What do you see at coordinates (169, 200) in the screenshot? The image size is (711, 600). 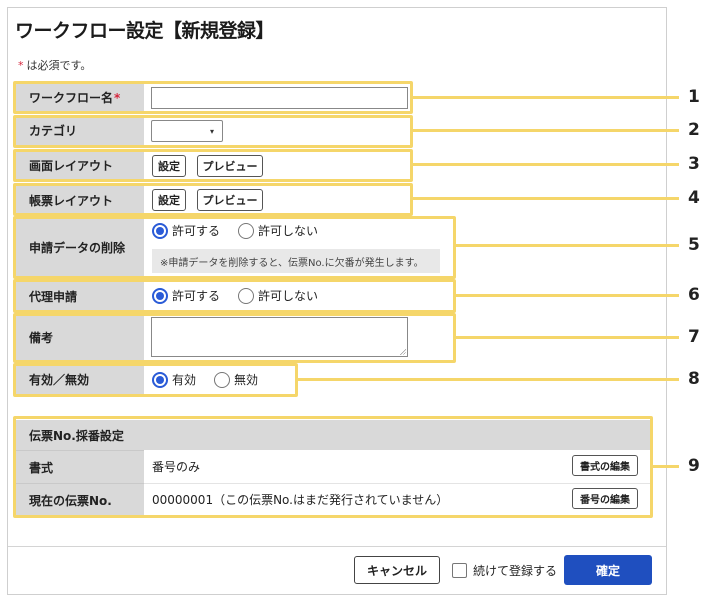 I see `form-layout-settings-button: 設定` at bounding box center [169, 200].